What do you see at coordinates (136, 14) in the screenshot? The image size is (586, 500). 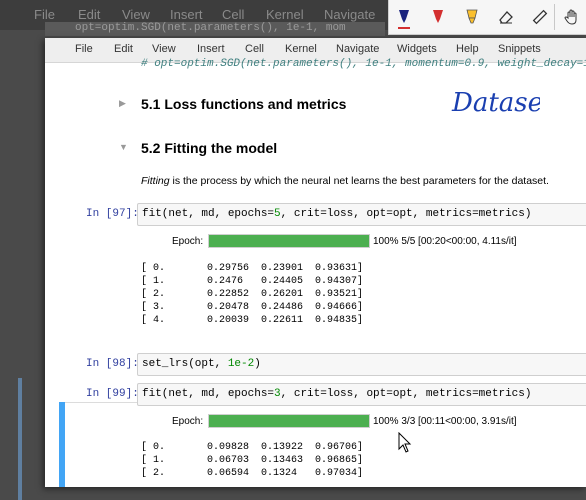 I see `bg-menu-view: View` at bounding box center [136, 14].